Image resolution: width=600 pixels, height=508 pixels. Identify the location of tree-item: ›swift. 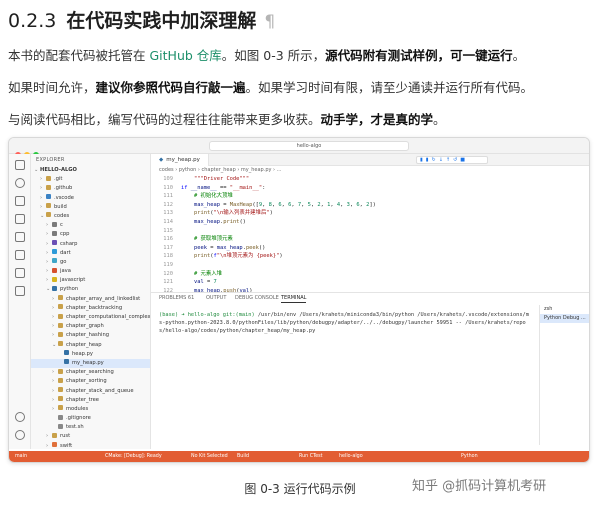
(90, 445).